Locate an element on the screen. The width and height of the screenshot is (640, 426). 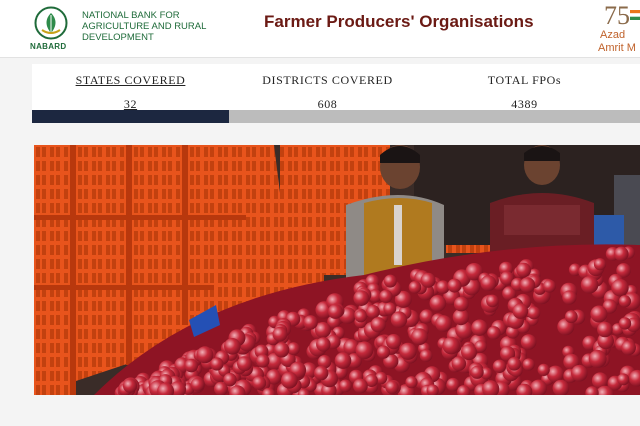
azadi-ka-amrit-mahotsav-logo: 75 Azad Amrit M is located at coordinates (619, 29).